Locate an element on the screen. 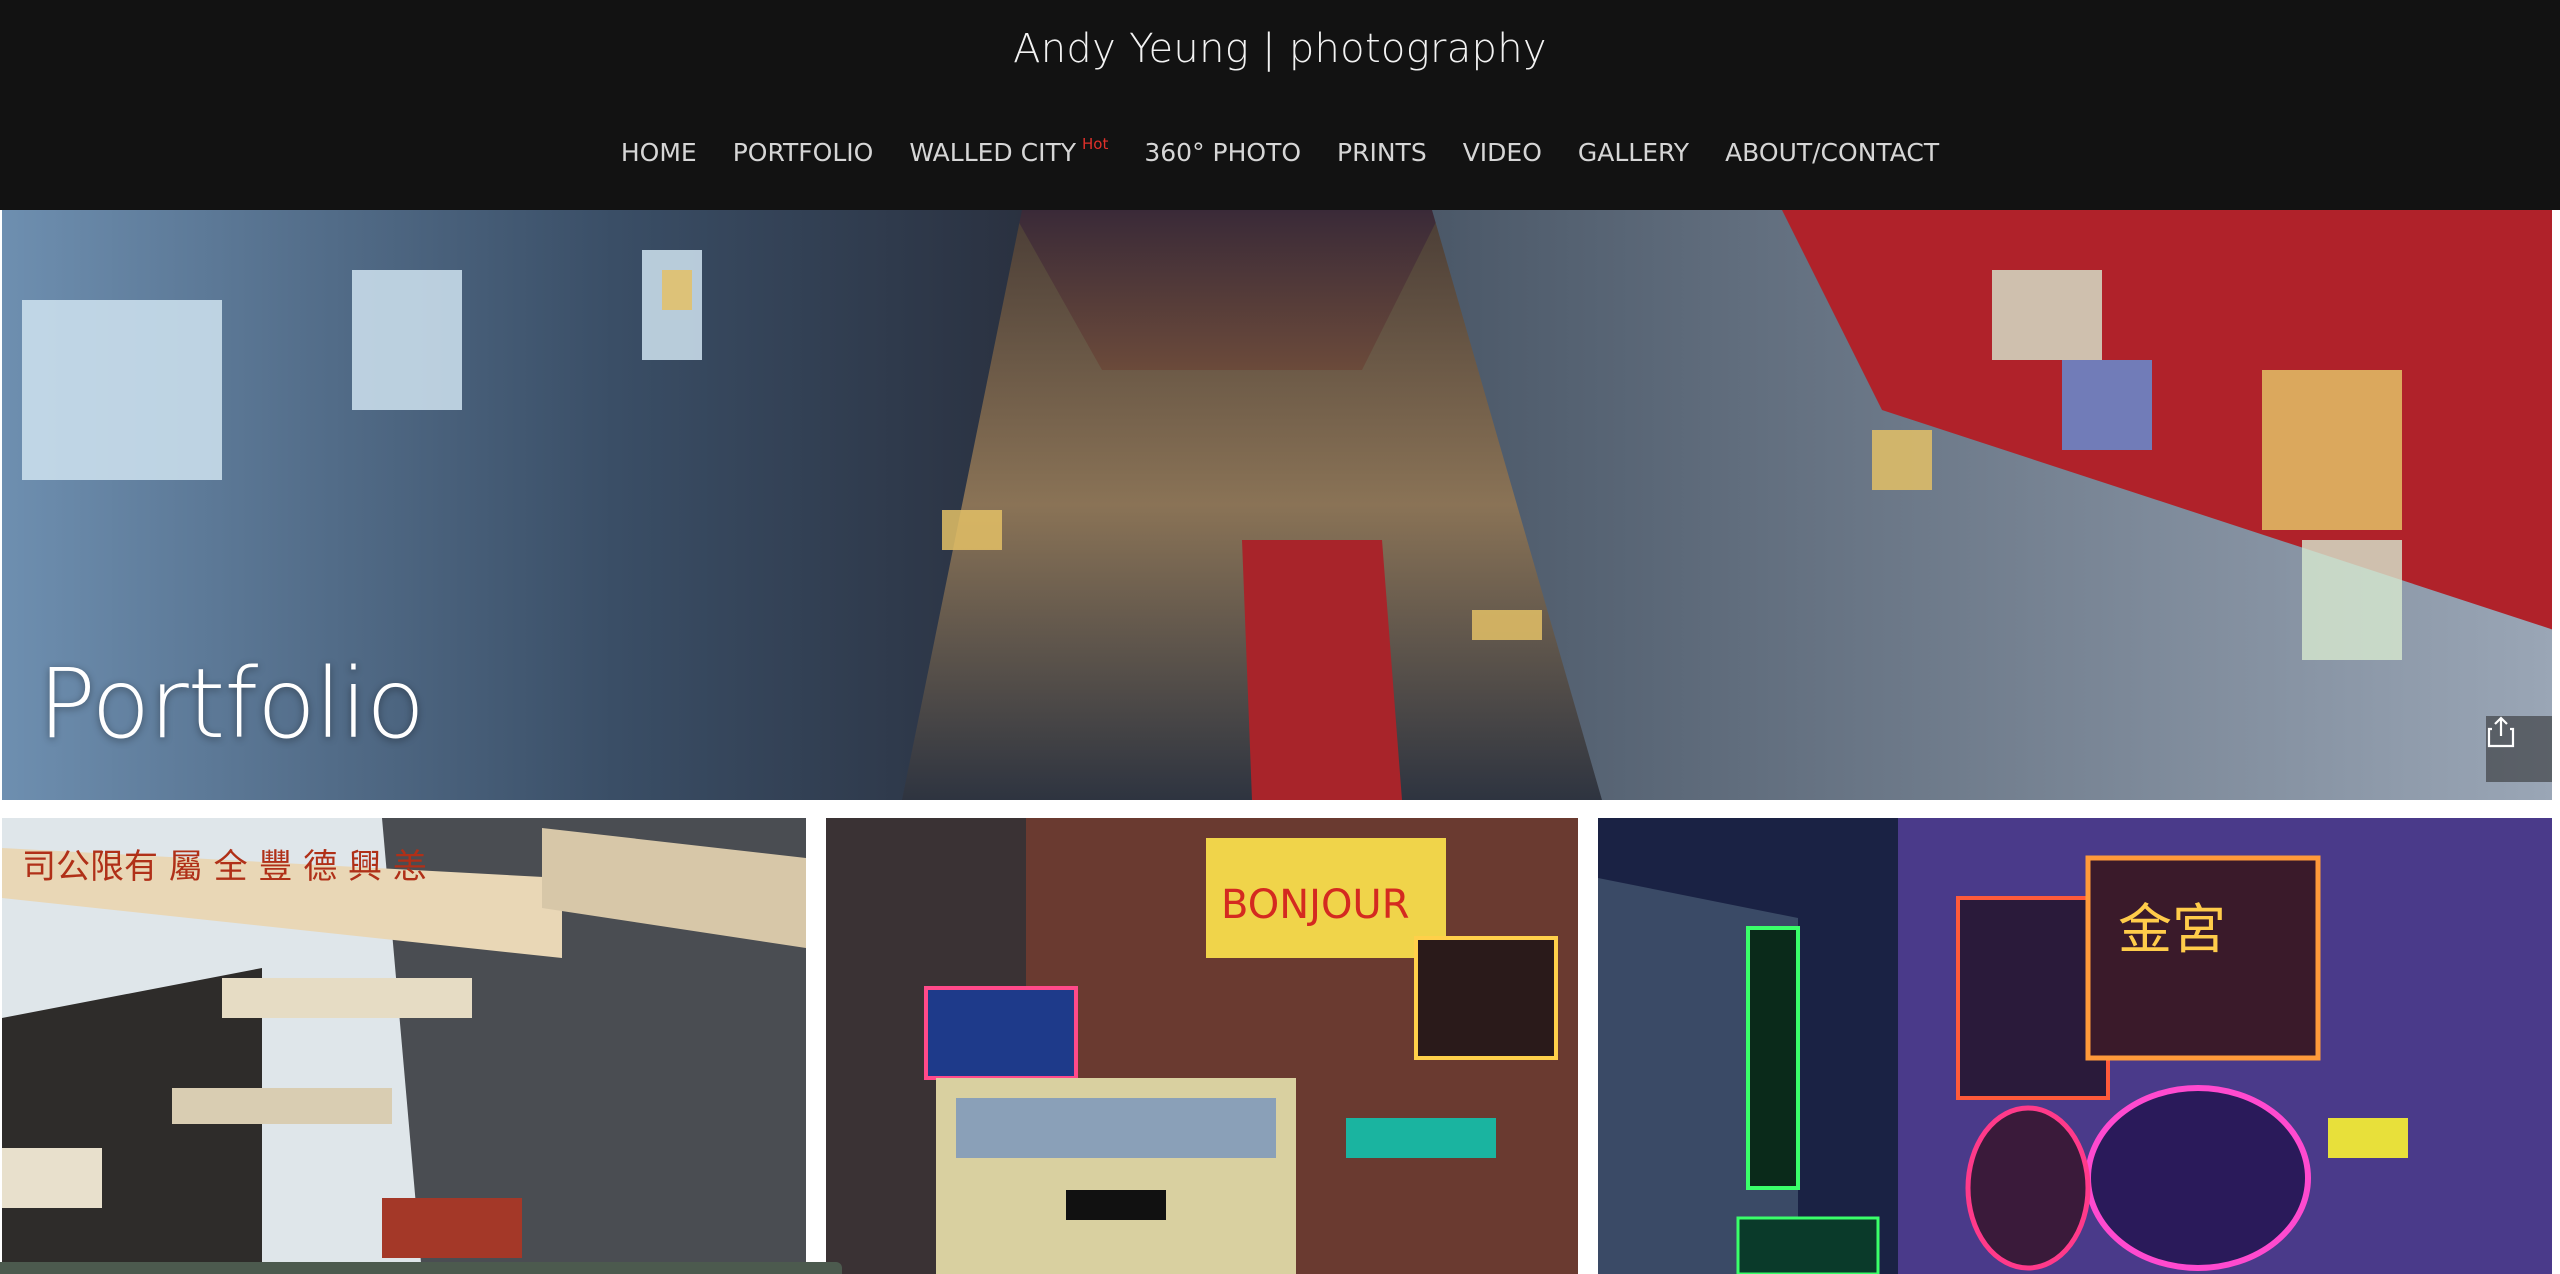 The width and height of the screenshot is (2560, 1274). nav-item-portfolio: PORTFOLIO is located at coordinates (803, 152).